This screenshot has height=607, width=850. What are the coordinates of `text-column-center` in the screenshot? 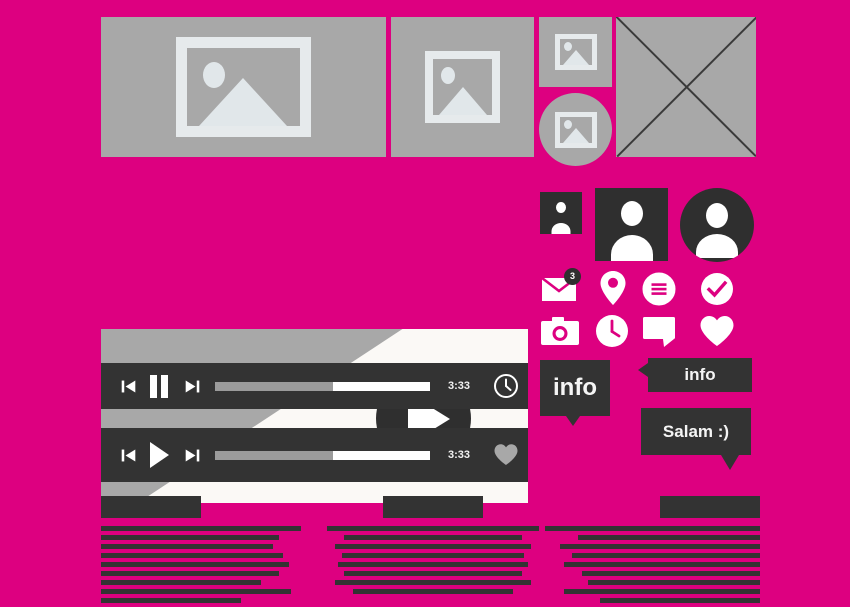 It's located at (432, 547).